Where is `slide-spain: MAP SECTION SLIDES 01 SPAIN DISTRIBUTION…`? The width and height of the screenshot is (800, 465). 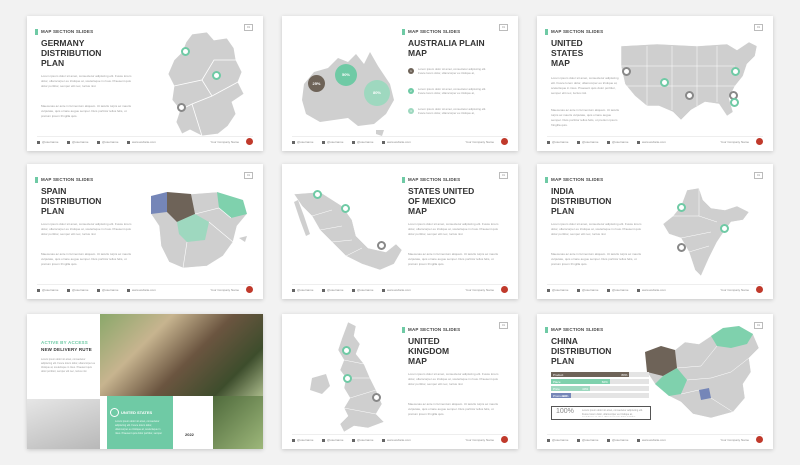 slide-spain: MAP SECTION SLIDES 01 SPAIN DISTRIBUTION… is located at coordinates (145, 231).